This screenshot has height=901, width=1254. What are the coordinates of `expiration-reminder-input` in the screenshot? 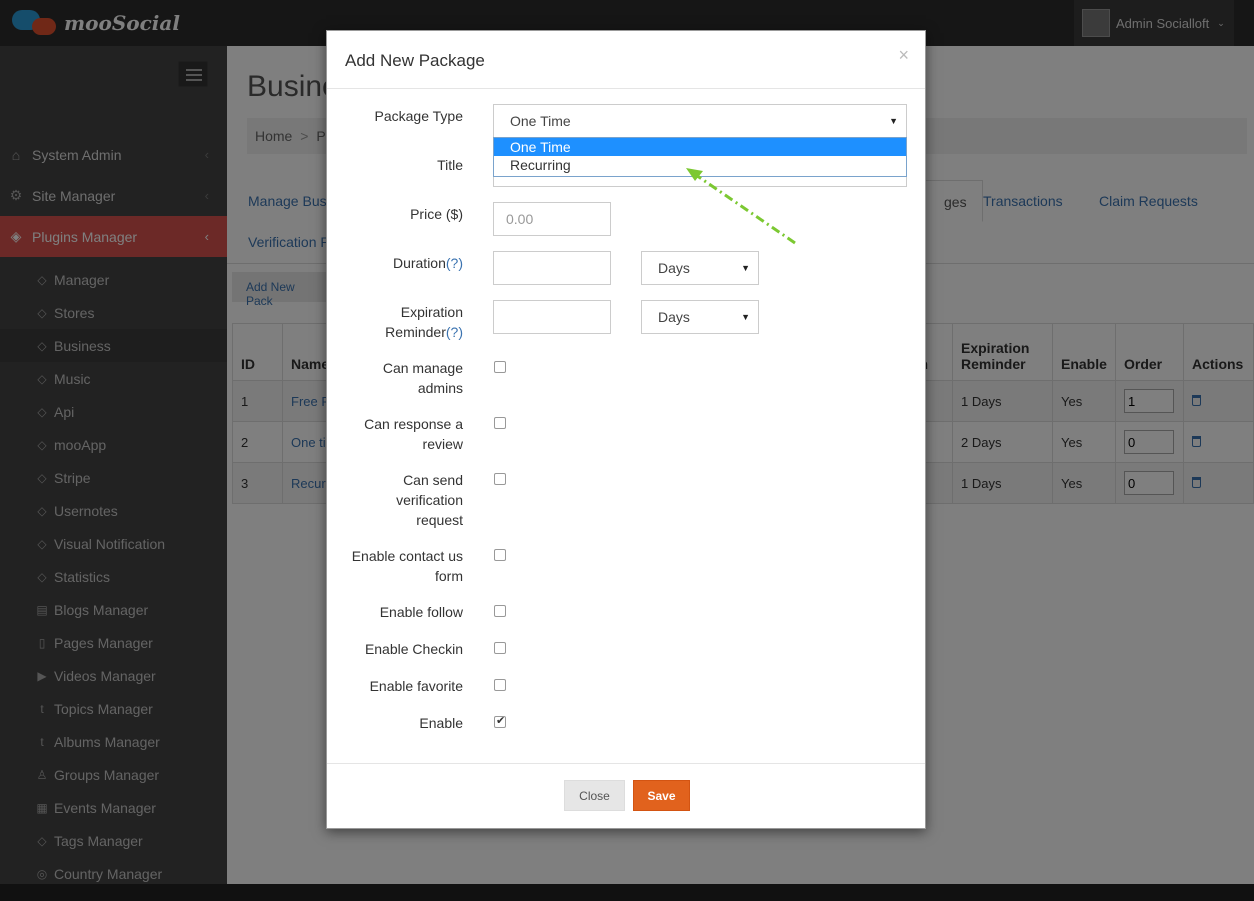 It's located at (552, 317).